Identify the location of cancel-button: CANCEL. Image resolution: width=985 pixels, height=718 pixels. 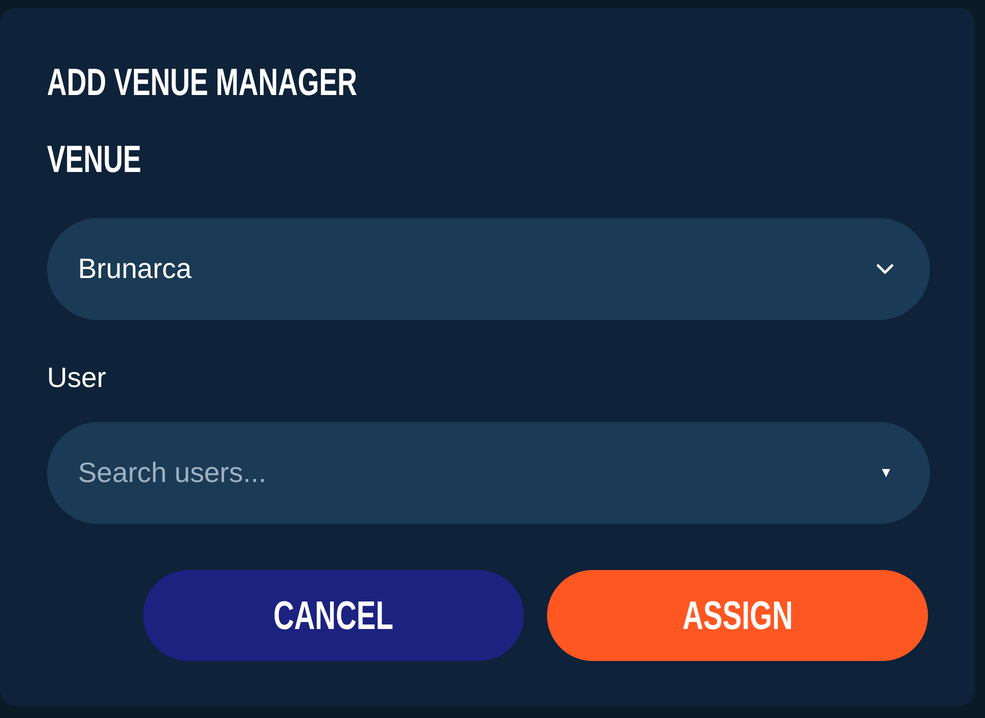
(333, 615).